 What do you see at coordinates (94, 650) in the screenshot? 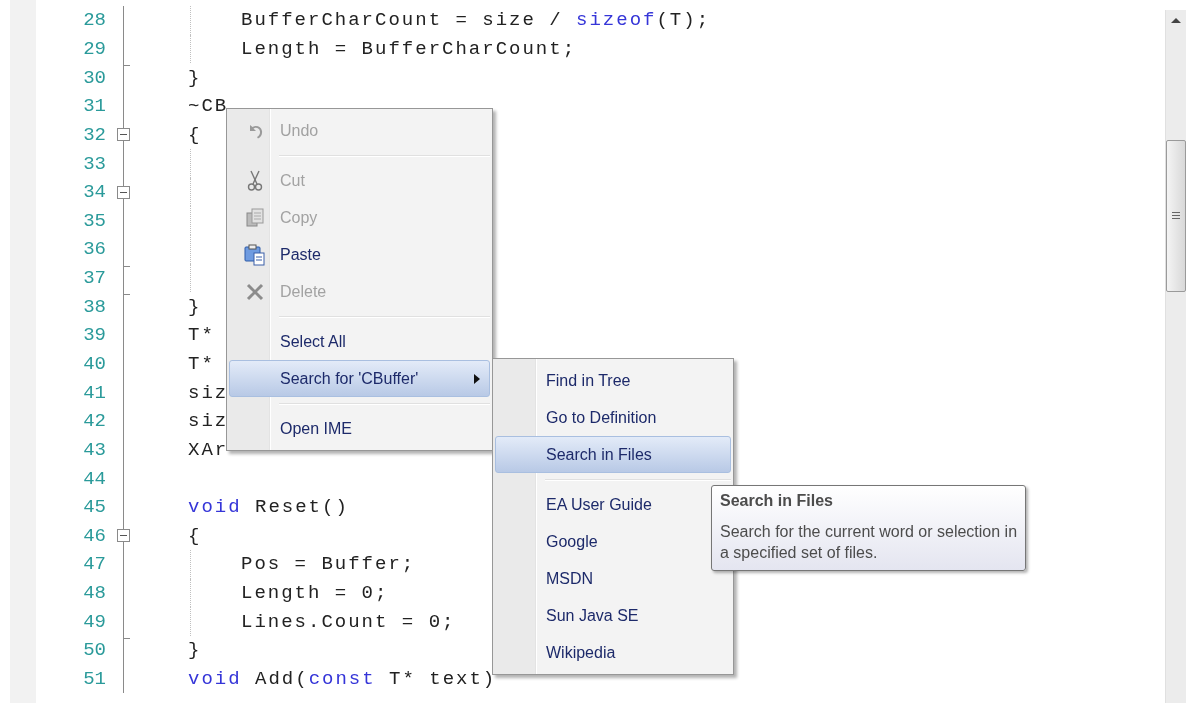
I see `line-number: 50` at bounding box center [94, 650].